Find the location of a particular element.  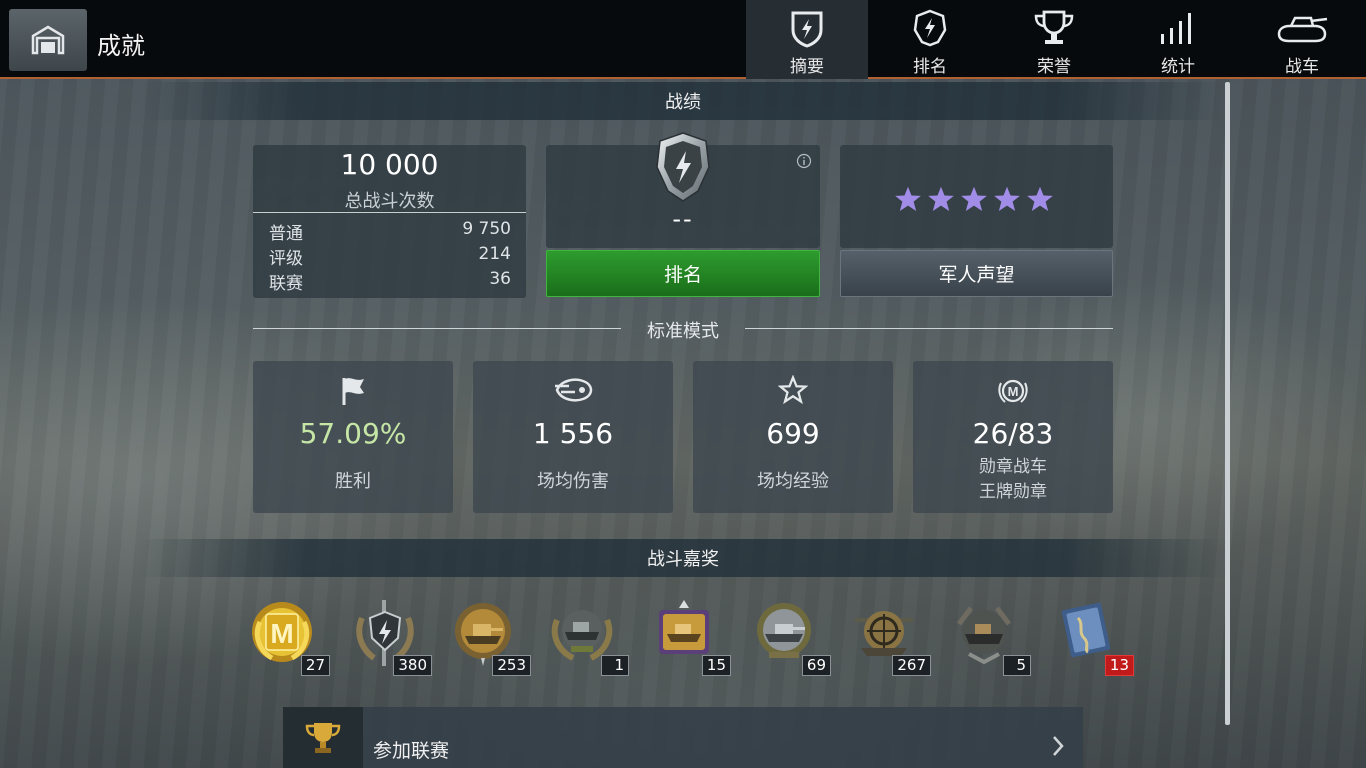

rank-panel: -- is located at coordinates (683, 190).